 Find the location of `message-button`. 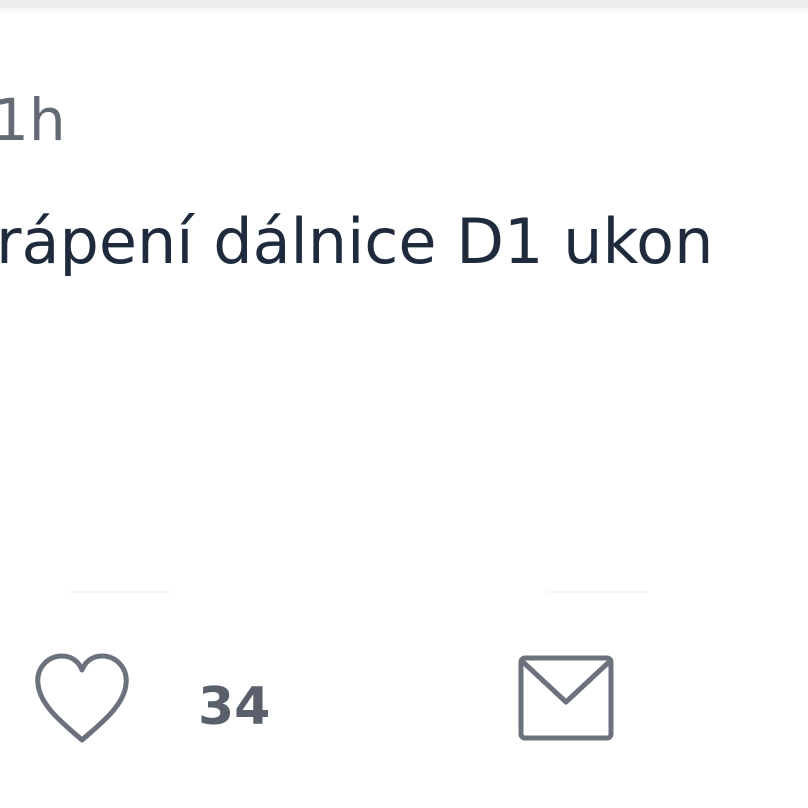

message-button is located at coordinates (566, 698).